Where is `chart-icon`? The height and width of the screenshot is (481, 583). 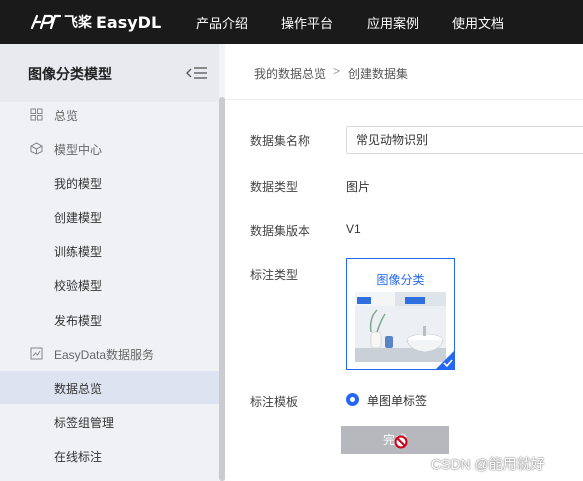
chart-icon is located at coordinates (36, 353).